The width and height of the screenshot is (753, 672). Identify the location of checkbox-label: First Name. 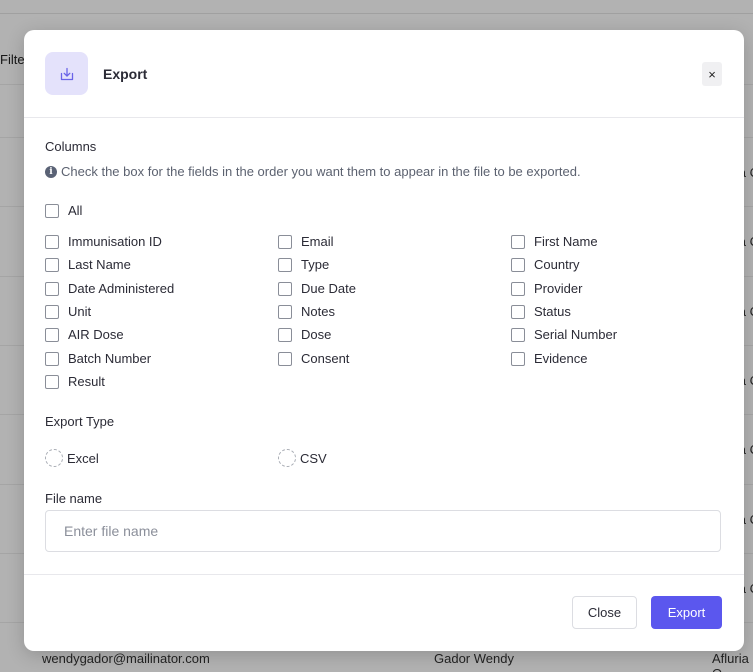
(566, 241).